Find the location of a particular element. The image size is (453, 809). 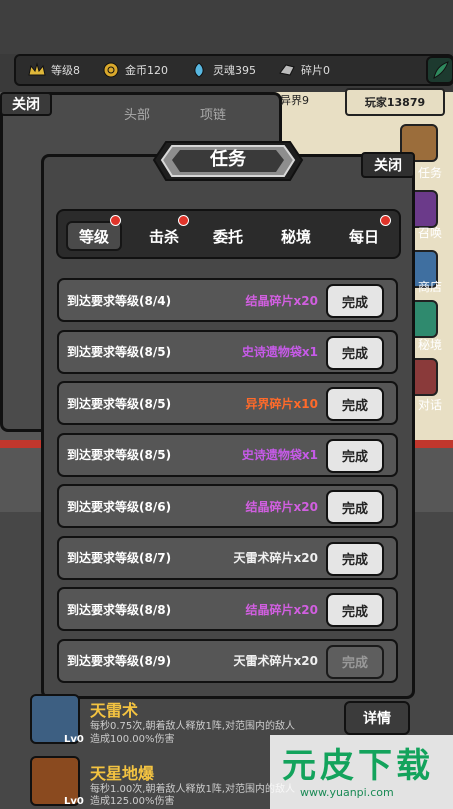

side-menu-task: 任务 is located at coordinates (435, 172).